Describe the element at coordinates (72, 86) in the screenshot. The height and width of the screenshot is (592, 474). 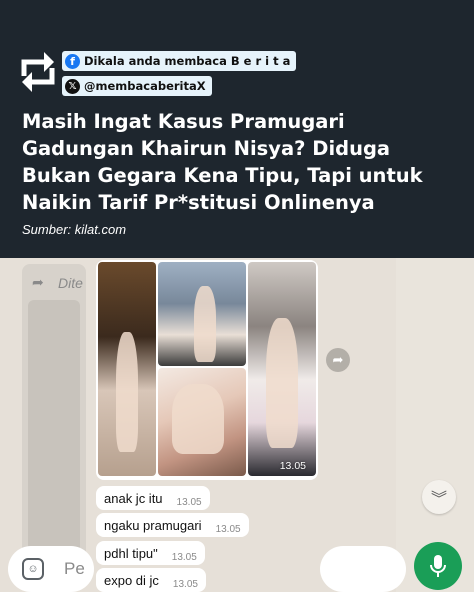
I see `x-icon: 𝕏` at that location.